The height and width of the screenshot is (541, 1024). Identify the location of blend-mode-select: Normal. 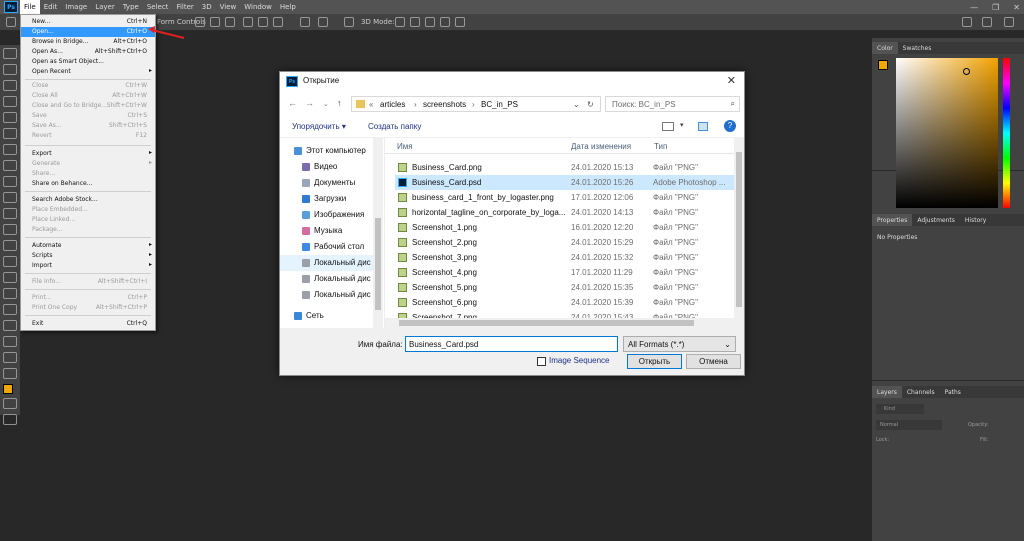
(909, 425).